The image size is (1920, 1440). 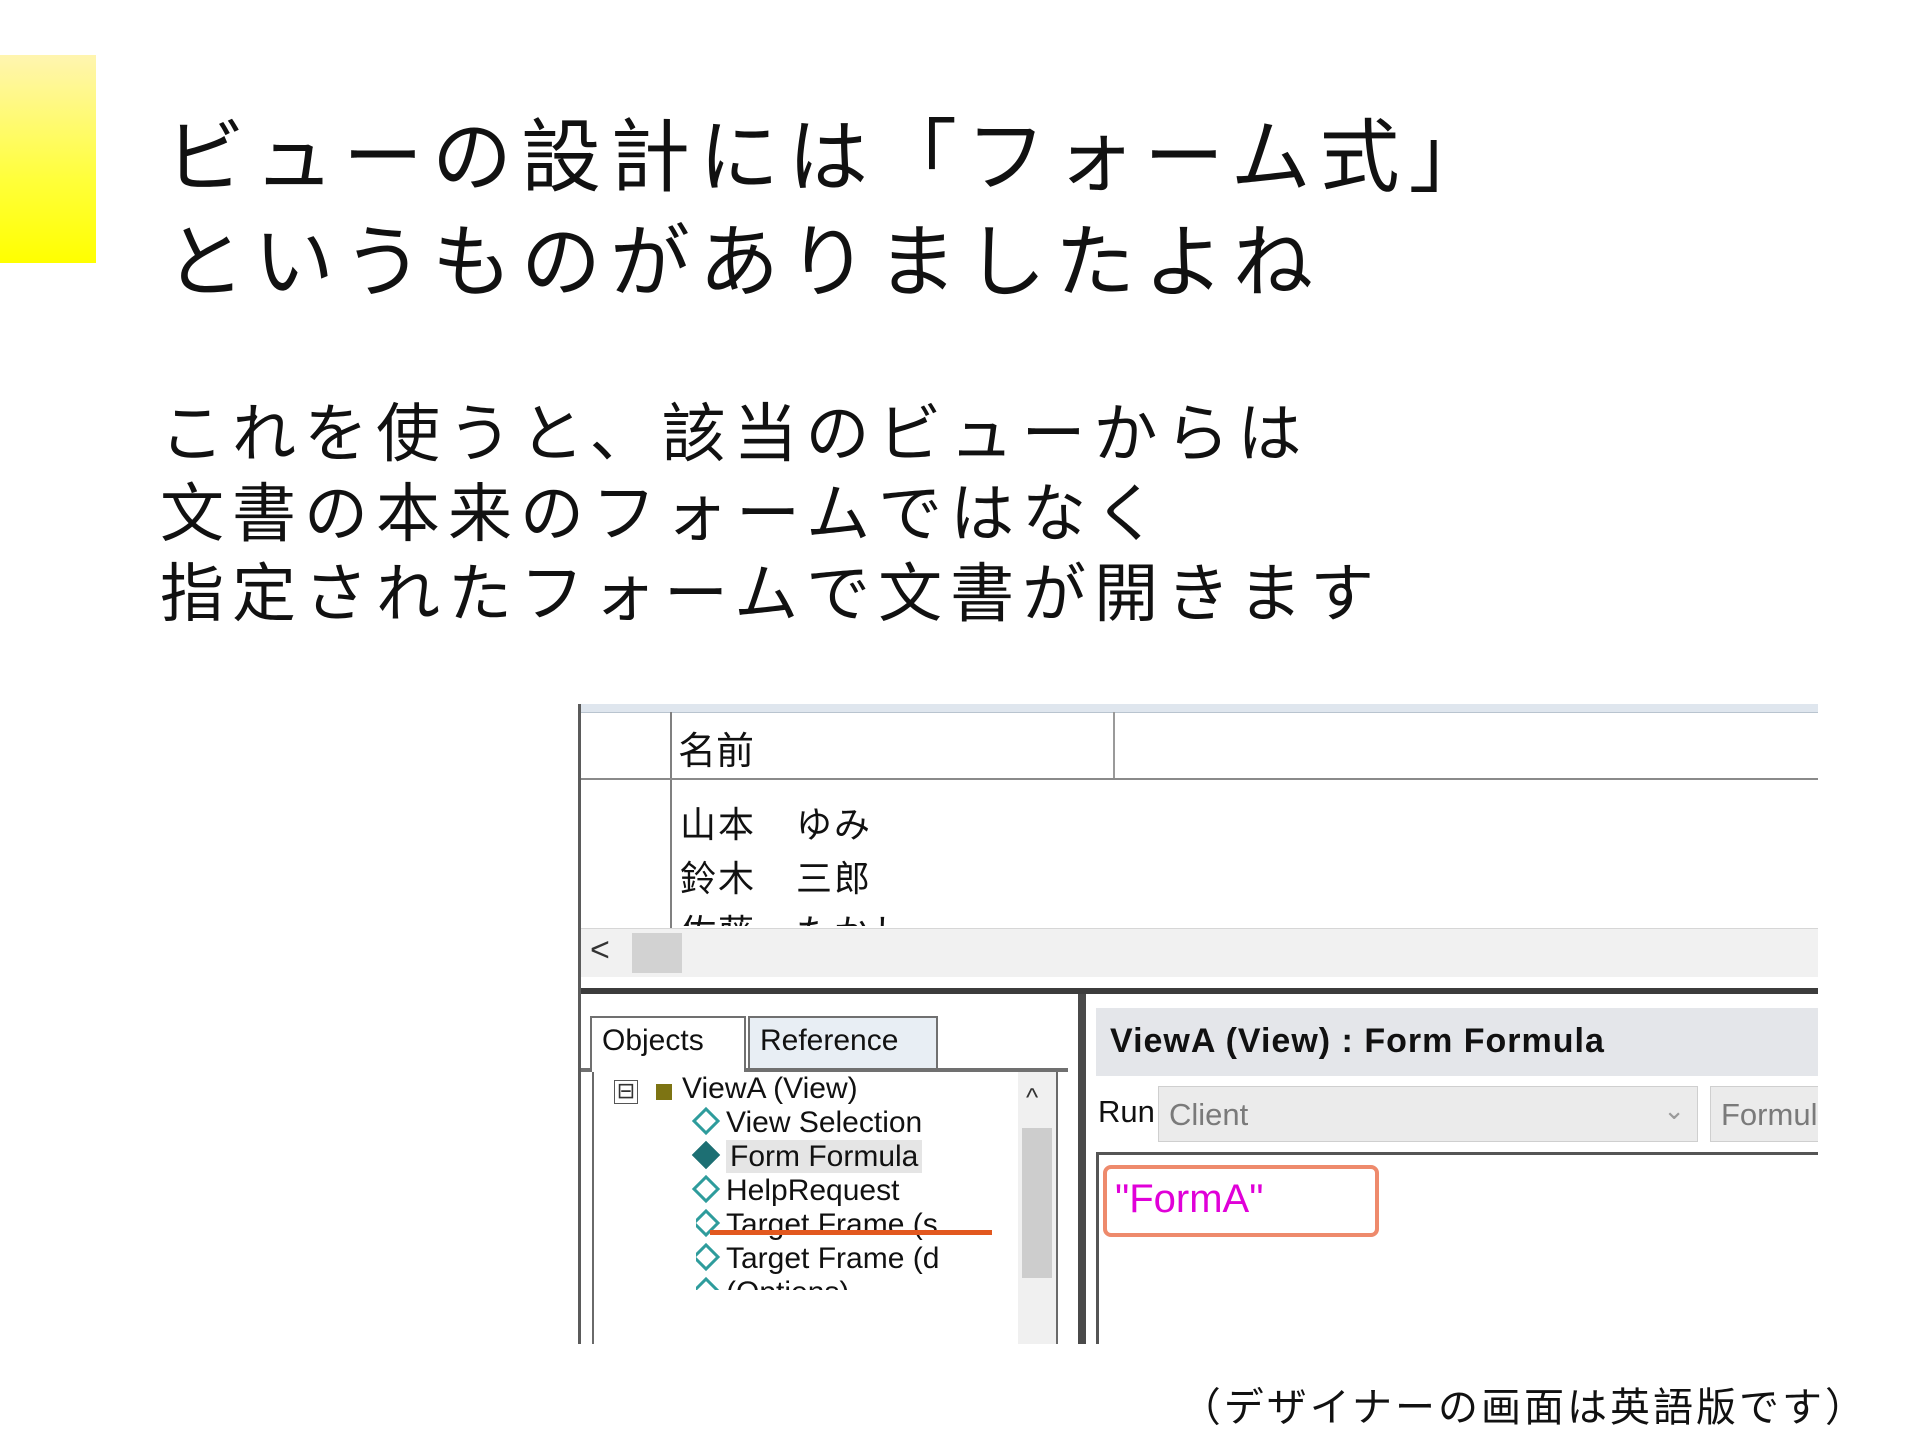 I want to click on type-select-value: Formula, so click(x=1769, y=1114).